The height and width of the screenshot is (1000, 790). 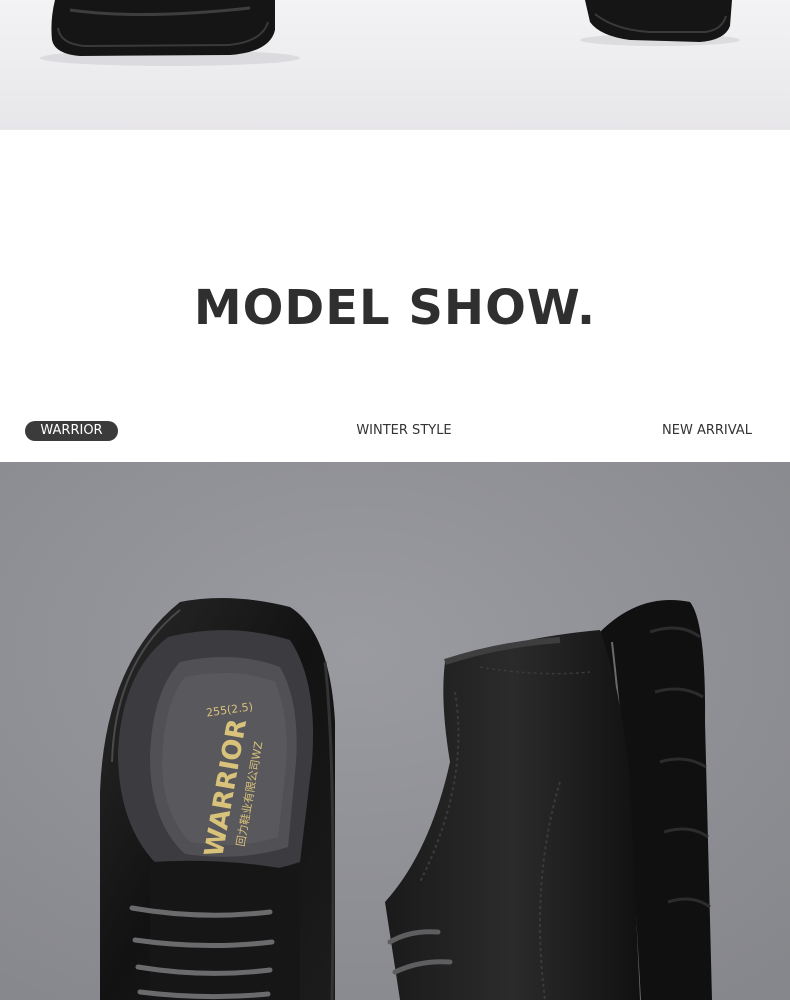 I want to click on brand-tag-pill: WARRIOR, so click(x=71, y=431).